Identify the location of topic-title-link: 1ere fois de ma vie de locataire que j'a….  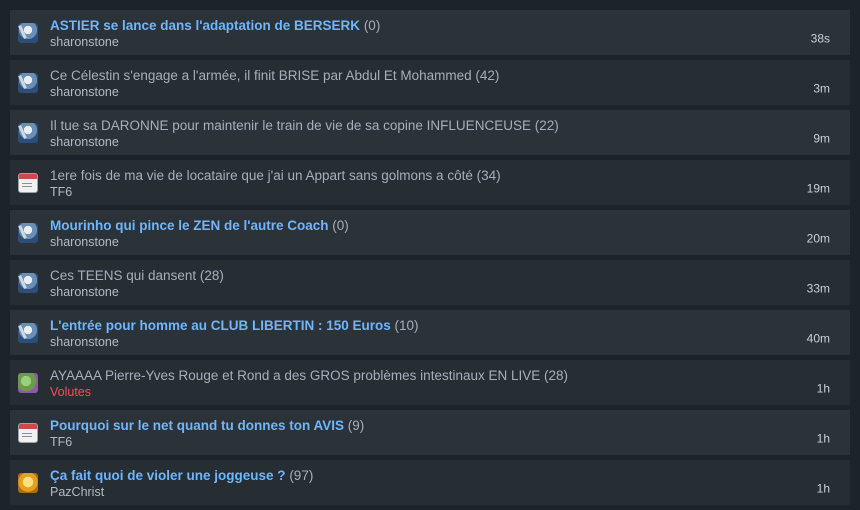
(261, 175).